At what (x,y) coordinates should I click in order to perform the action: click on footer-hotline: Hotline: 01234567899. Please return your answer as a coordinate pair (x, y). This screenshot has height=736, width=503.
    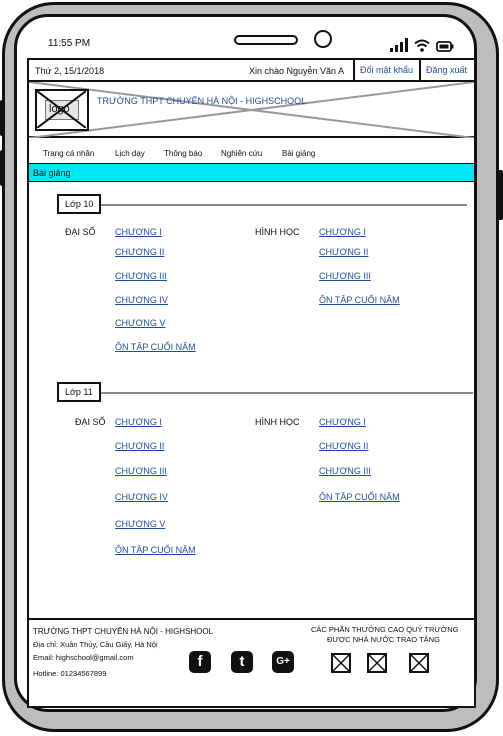
    Looking at the image, I should click on (70, 673).